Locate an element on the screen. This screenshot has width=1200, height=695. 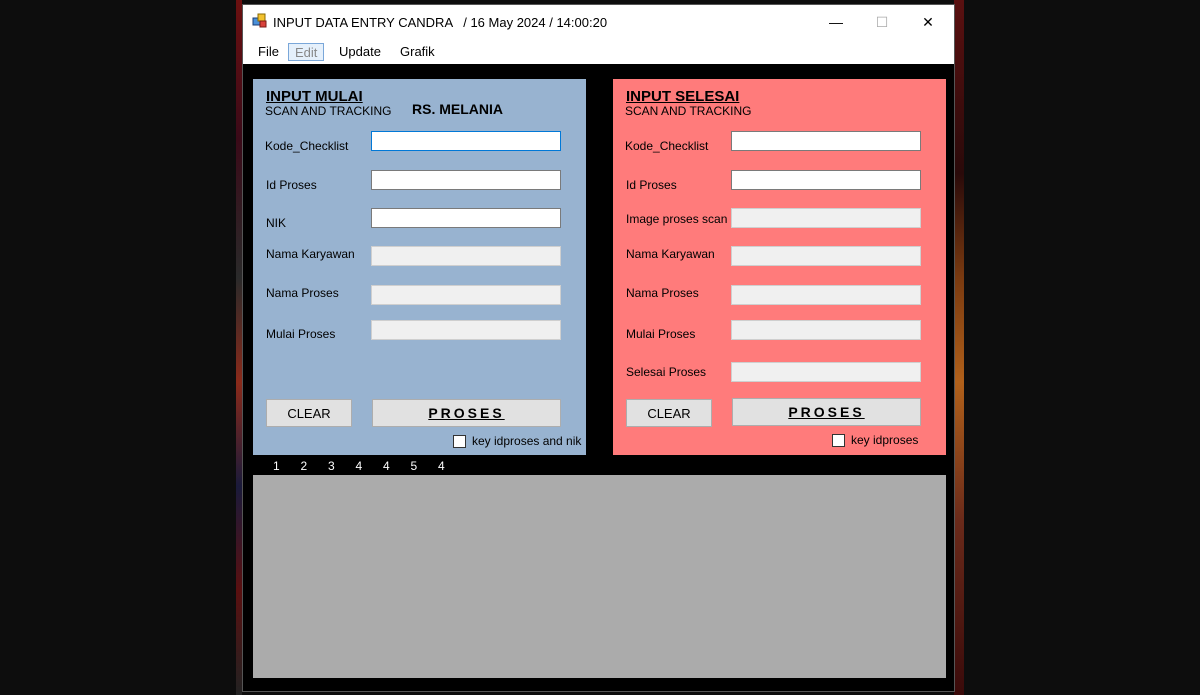
nik-input is located at coordinates (466, 218).